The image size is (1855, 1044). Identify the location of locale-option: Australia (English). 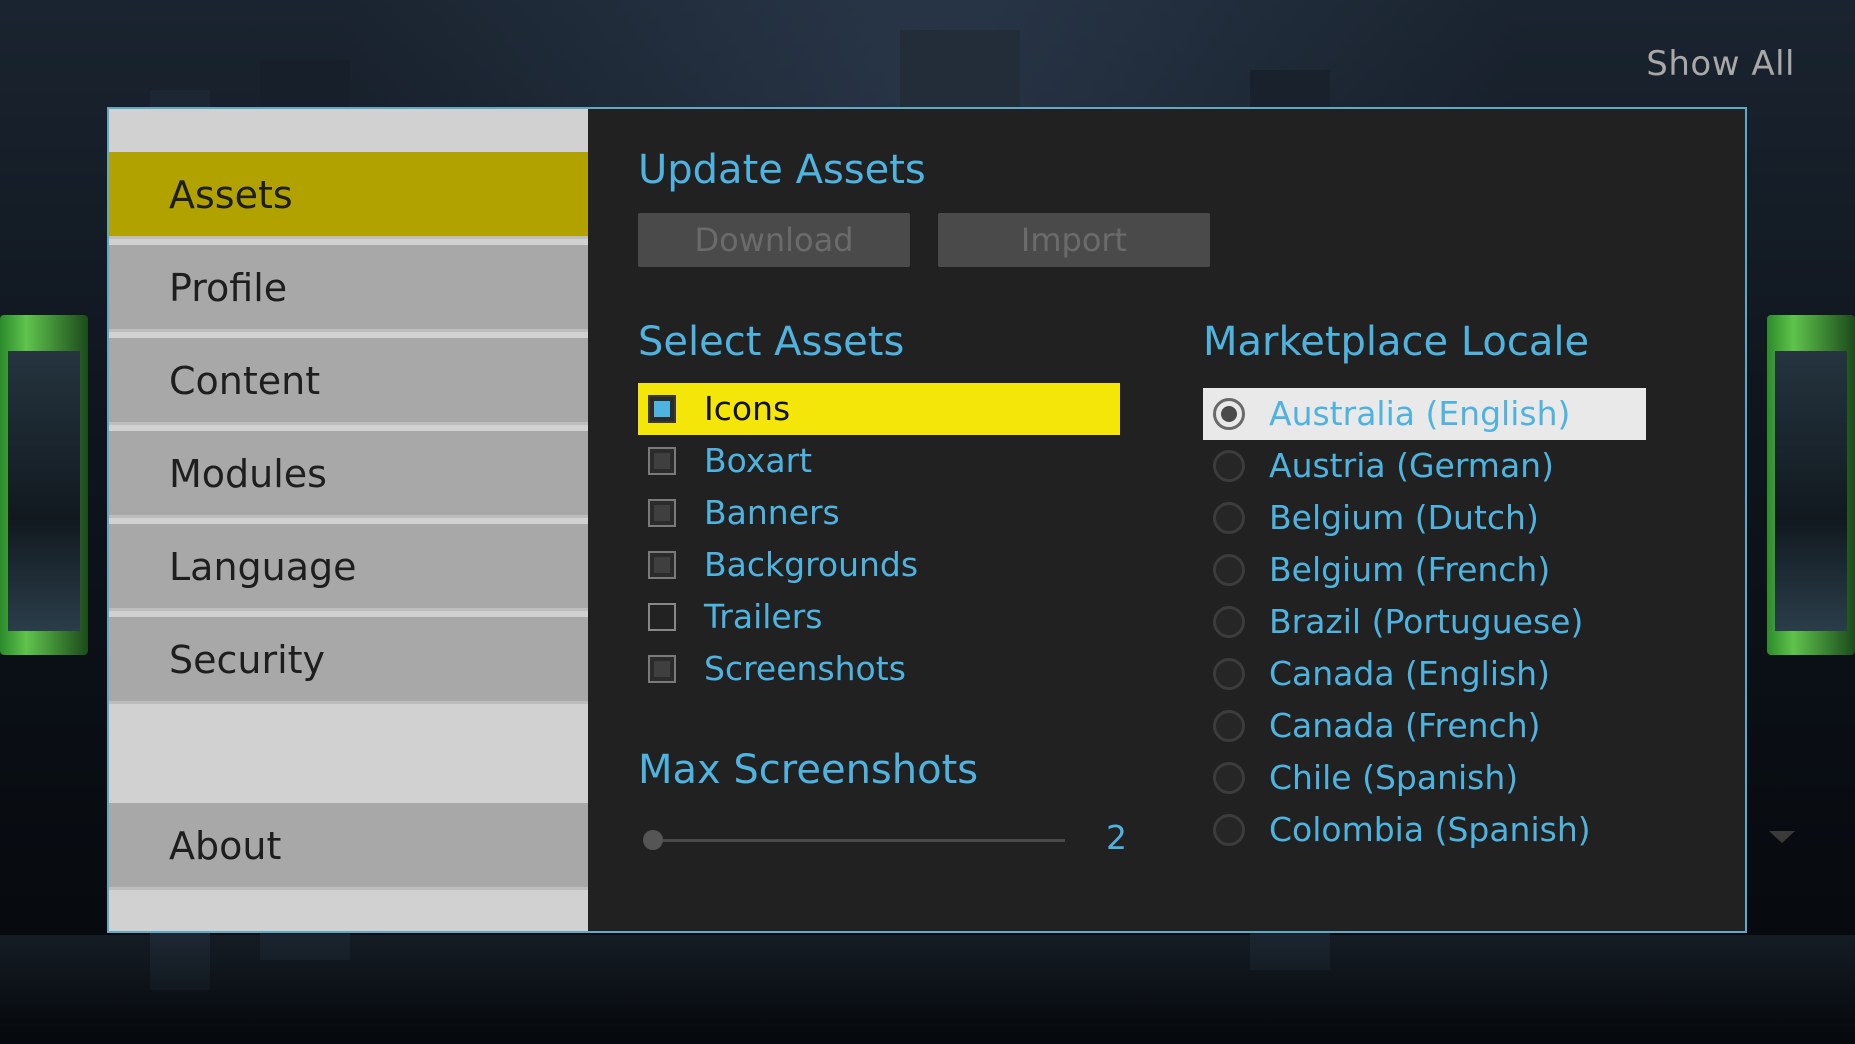
(1424, 414).